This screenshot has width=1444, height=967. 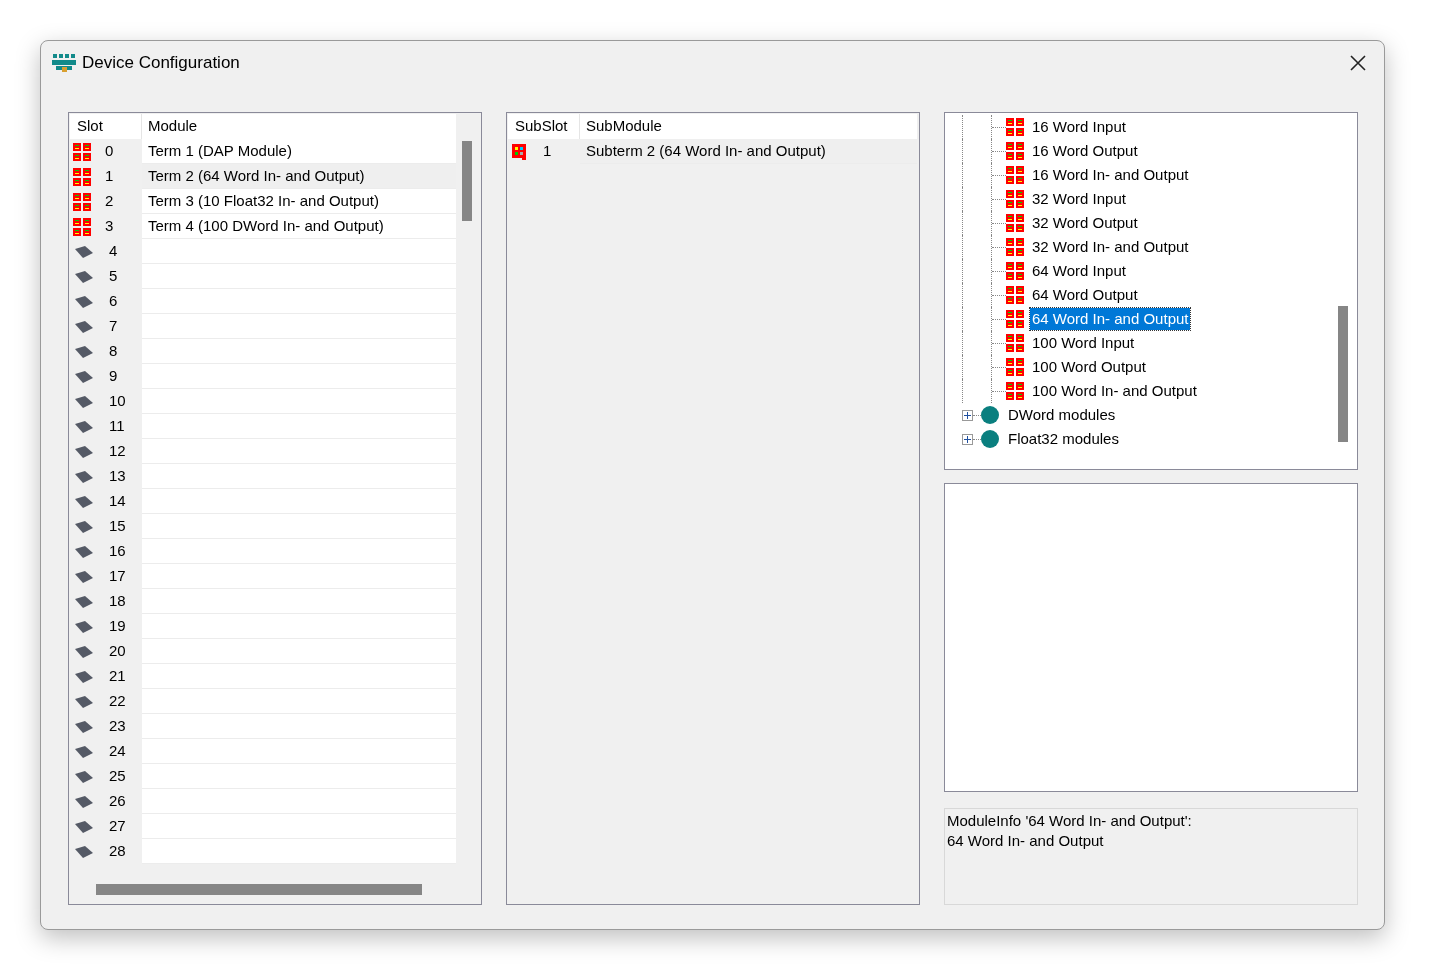 I want to click on column-header: SubModule, so click(x=748, y=126).